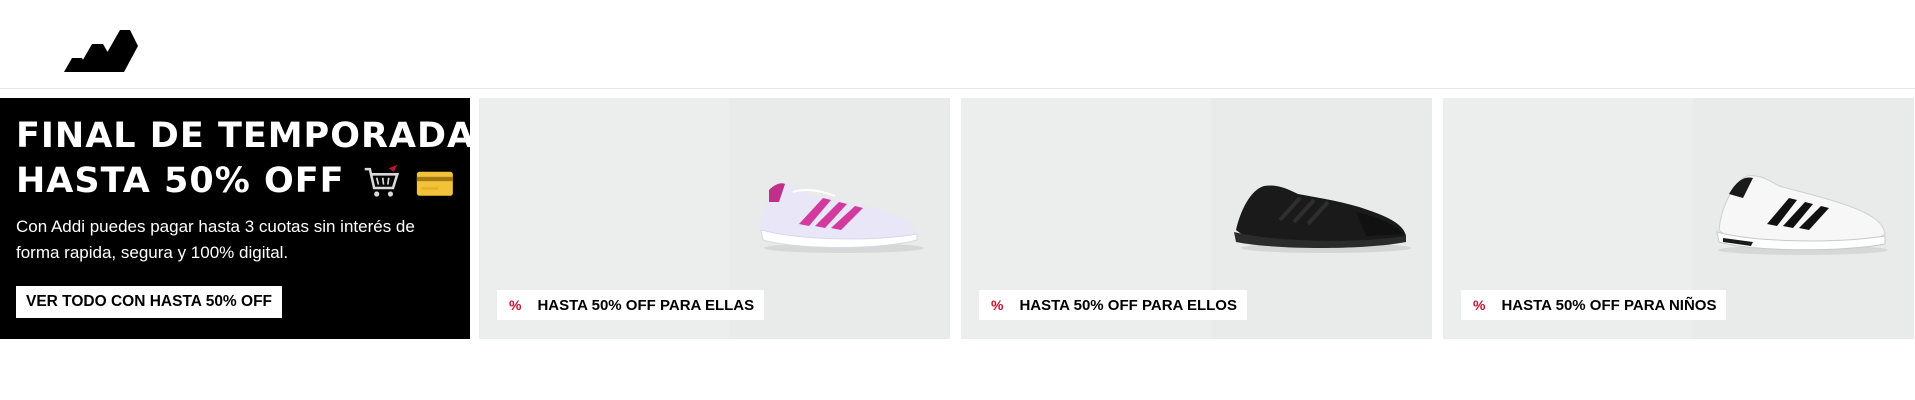 This screenshot has width=1915, height=400. I want to click on promo-tag: % HASTA 50% OFF PARA ELLAS, so click(631, 305).